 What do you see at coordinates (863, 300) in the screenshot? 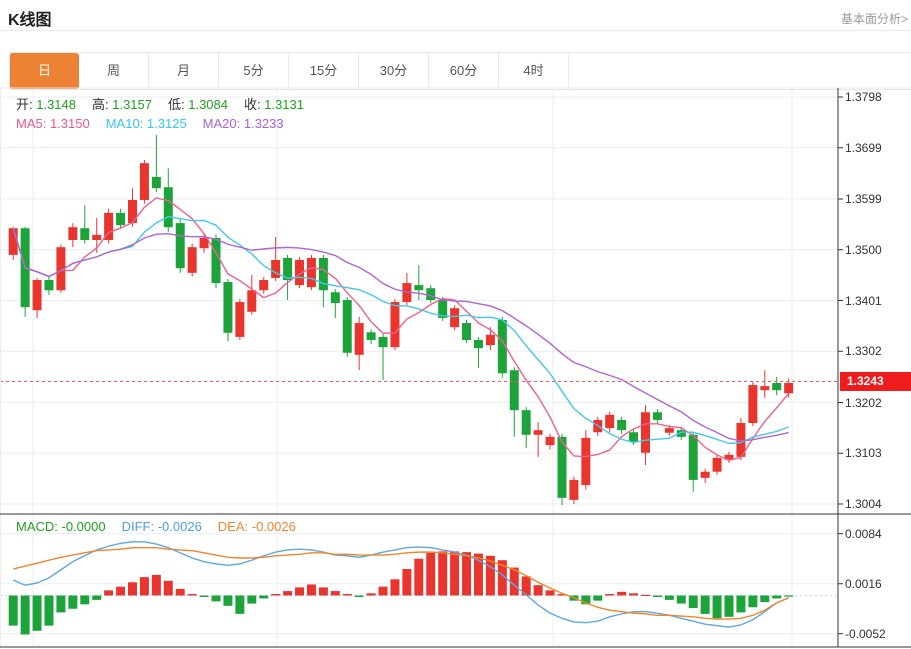
I see `y-axis-label: 1.3401` at bounding box center [863, 300].